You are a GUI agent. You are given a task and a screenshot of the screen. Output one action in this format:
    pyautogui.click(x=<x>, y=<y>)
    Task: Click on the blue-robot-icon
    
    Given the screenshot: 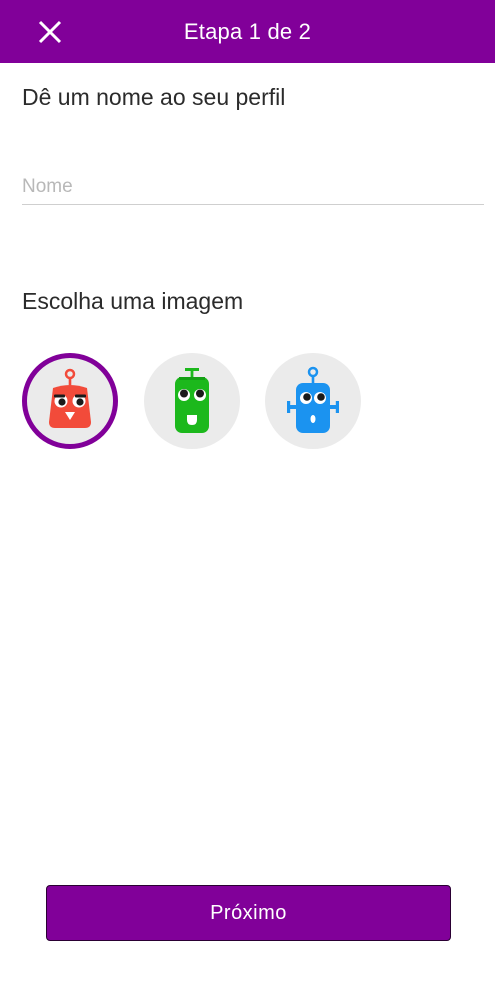 What is the action you would take?
    pyautogui.click(x=313, y=399)
    